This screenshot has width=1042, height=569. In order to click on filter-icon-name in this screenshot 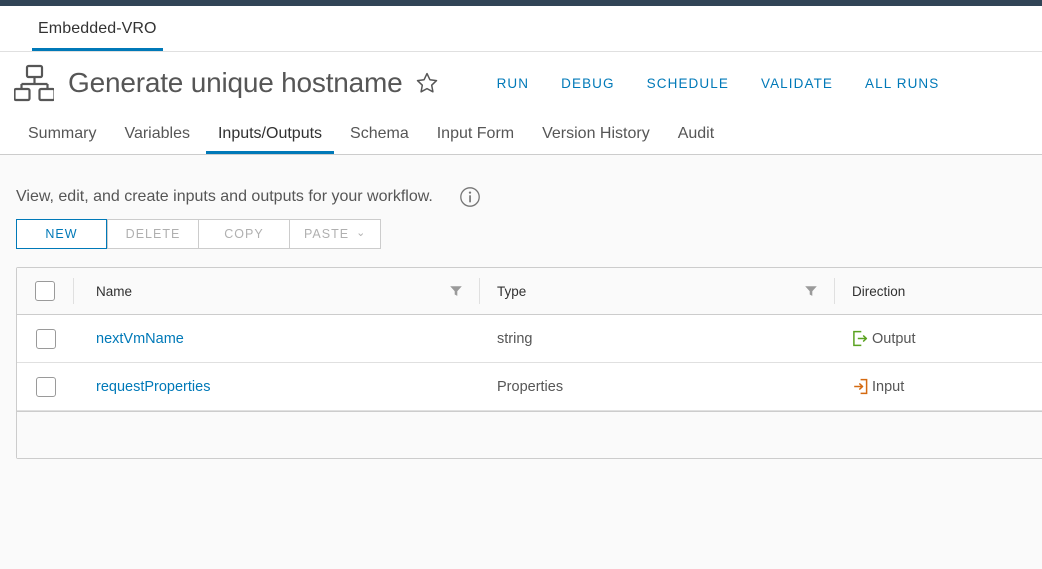, I will do `click(456, 291)`.